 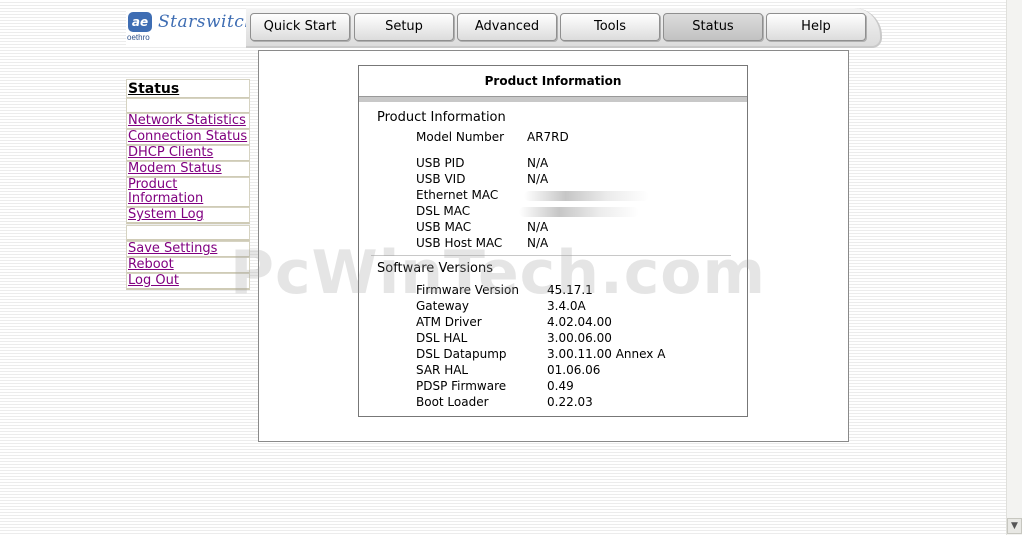 I want to click on dsl-hal-value: 3.00.06.00, so click(x=579, y=338).